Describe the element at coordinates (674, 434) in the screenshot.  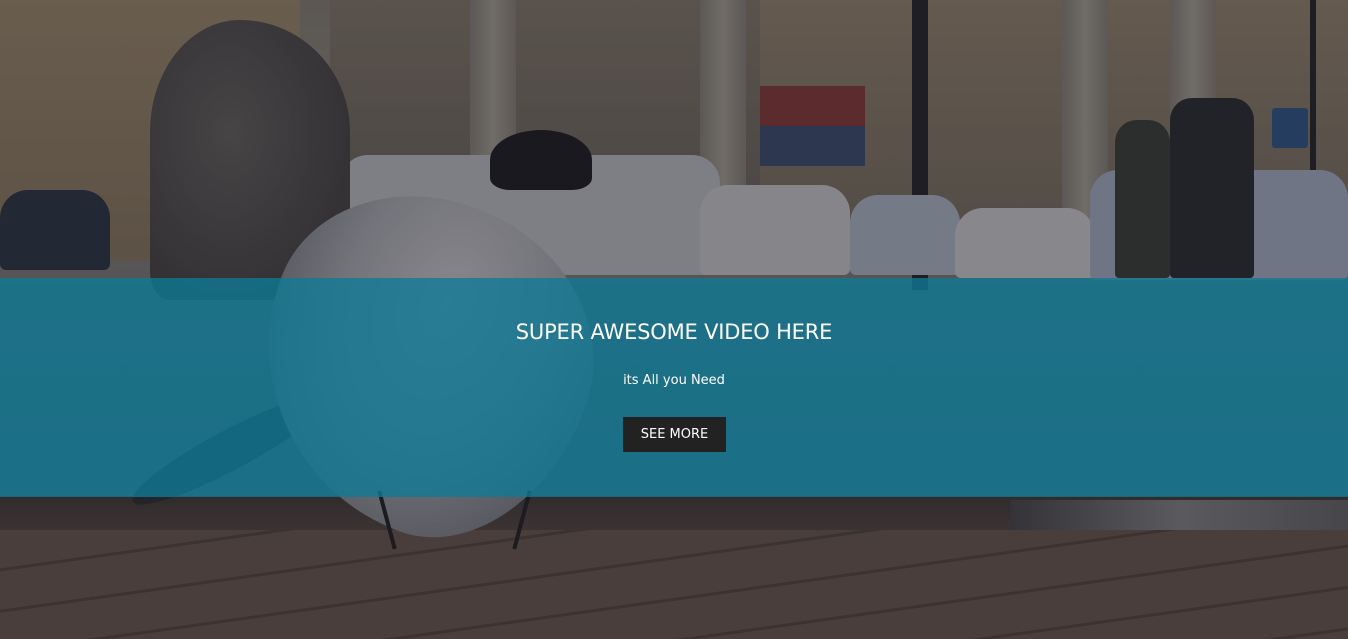
I see `see-more-button: SEE MORE` at that location.